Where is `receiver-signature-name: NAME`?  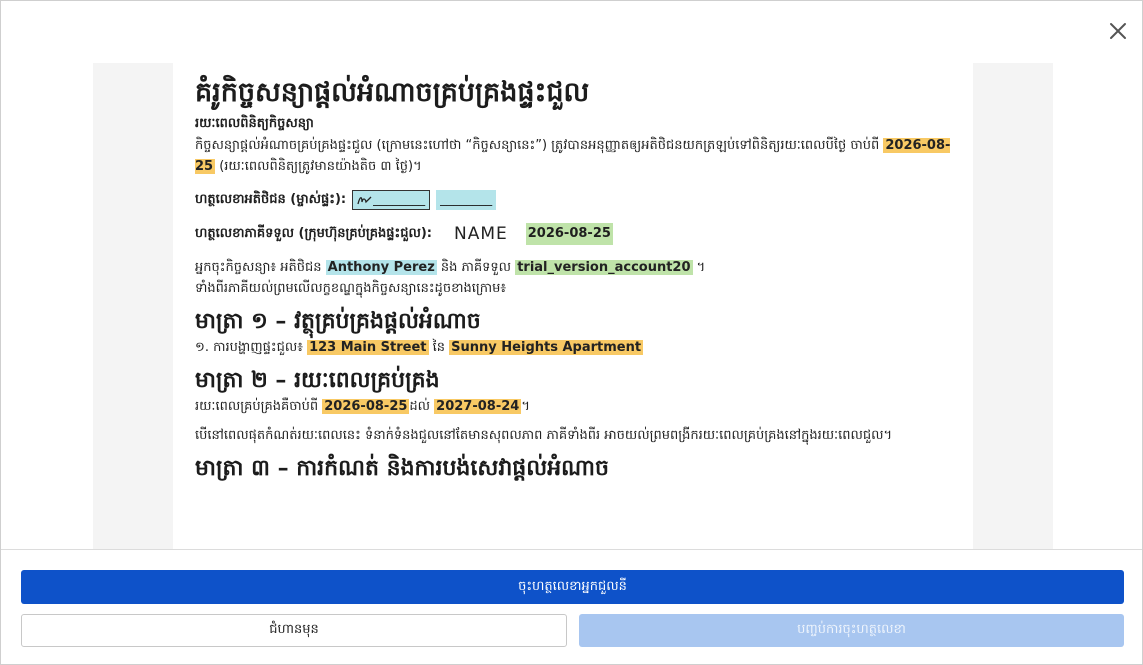
receiver-signature-name: NAME is located at coordinates (480, 234).